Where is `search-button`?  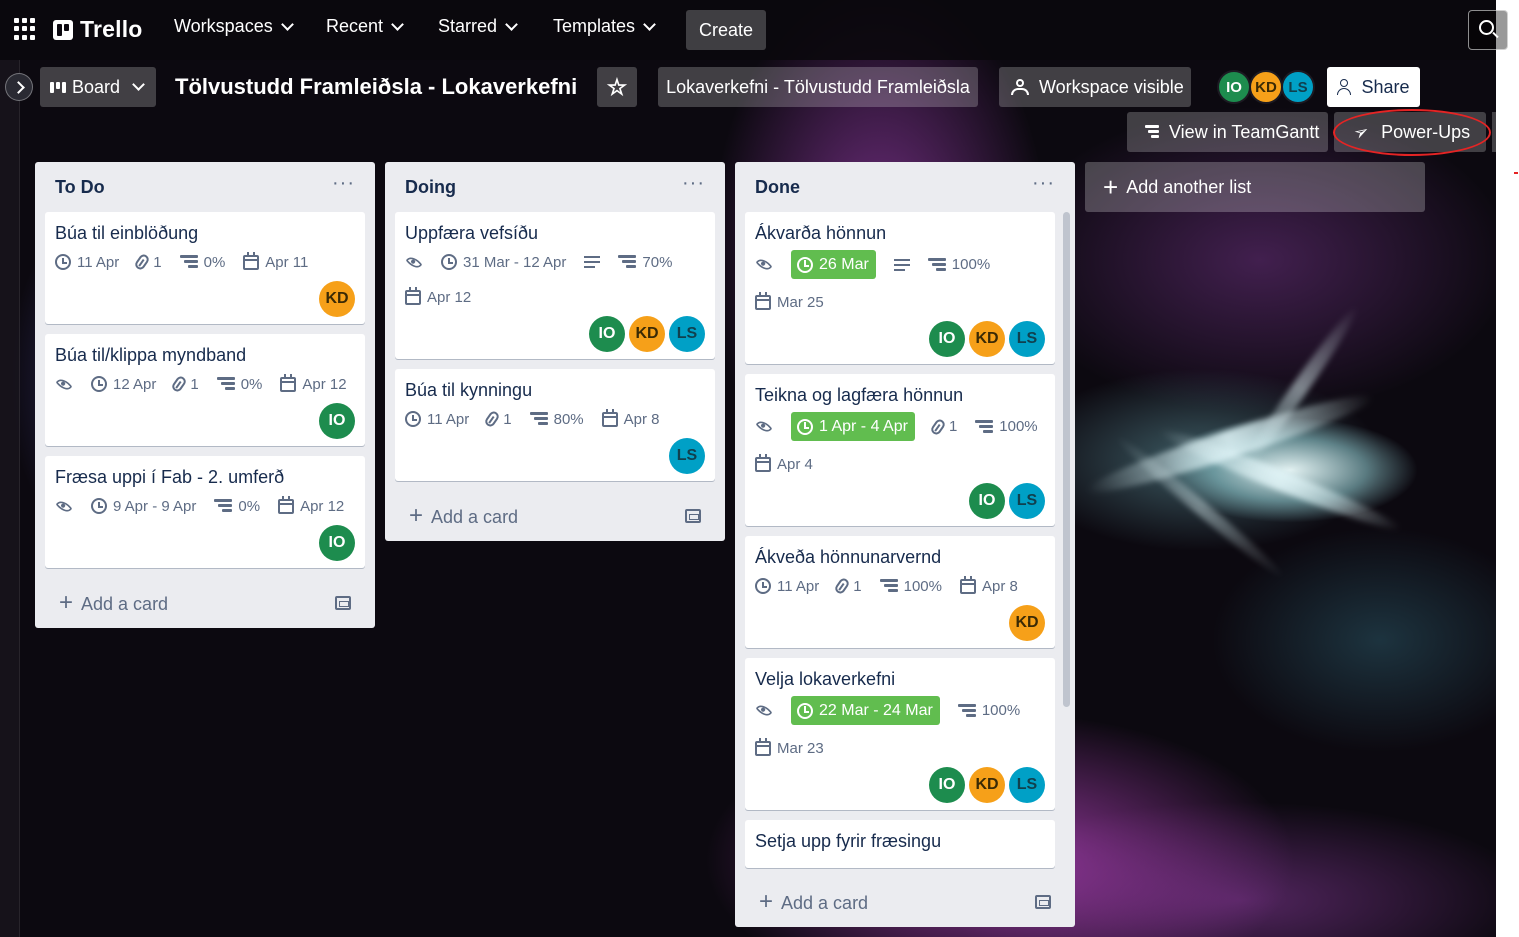 search-button is located at coordinates (1488, 30).